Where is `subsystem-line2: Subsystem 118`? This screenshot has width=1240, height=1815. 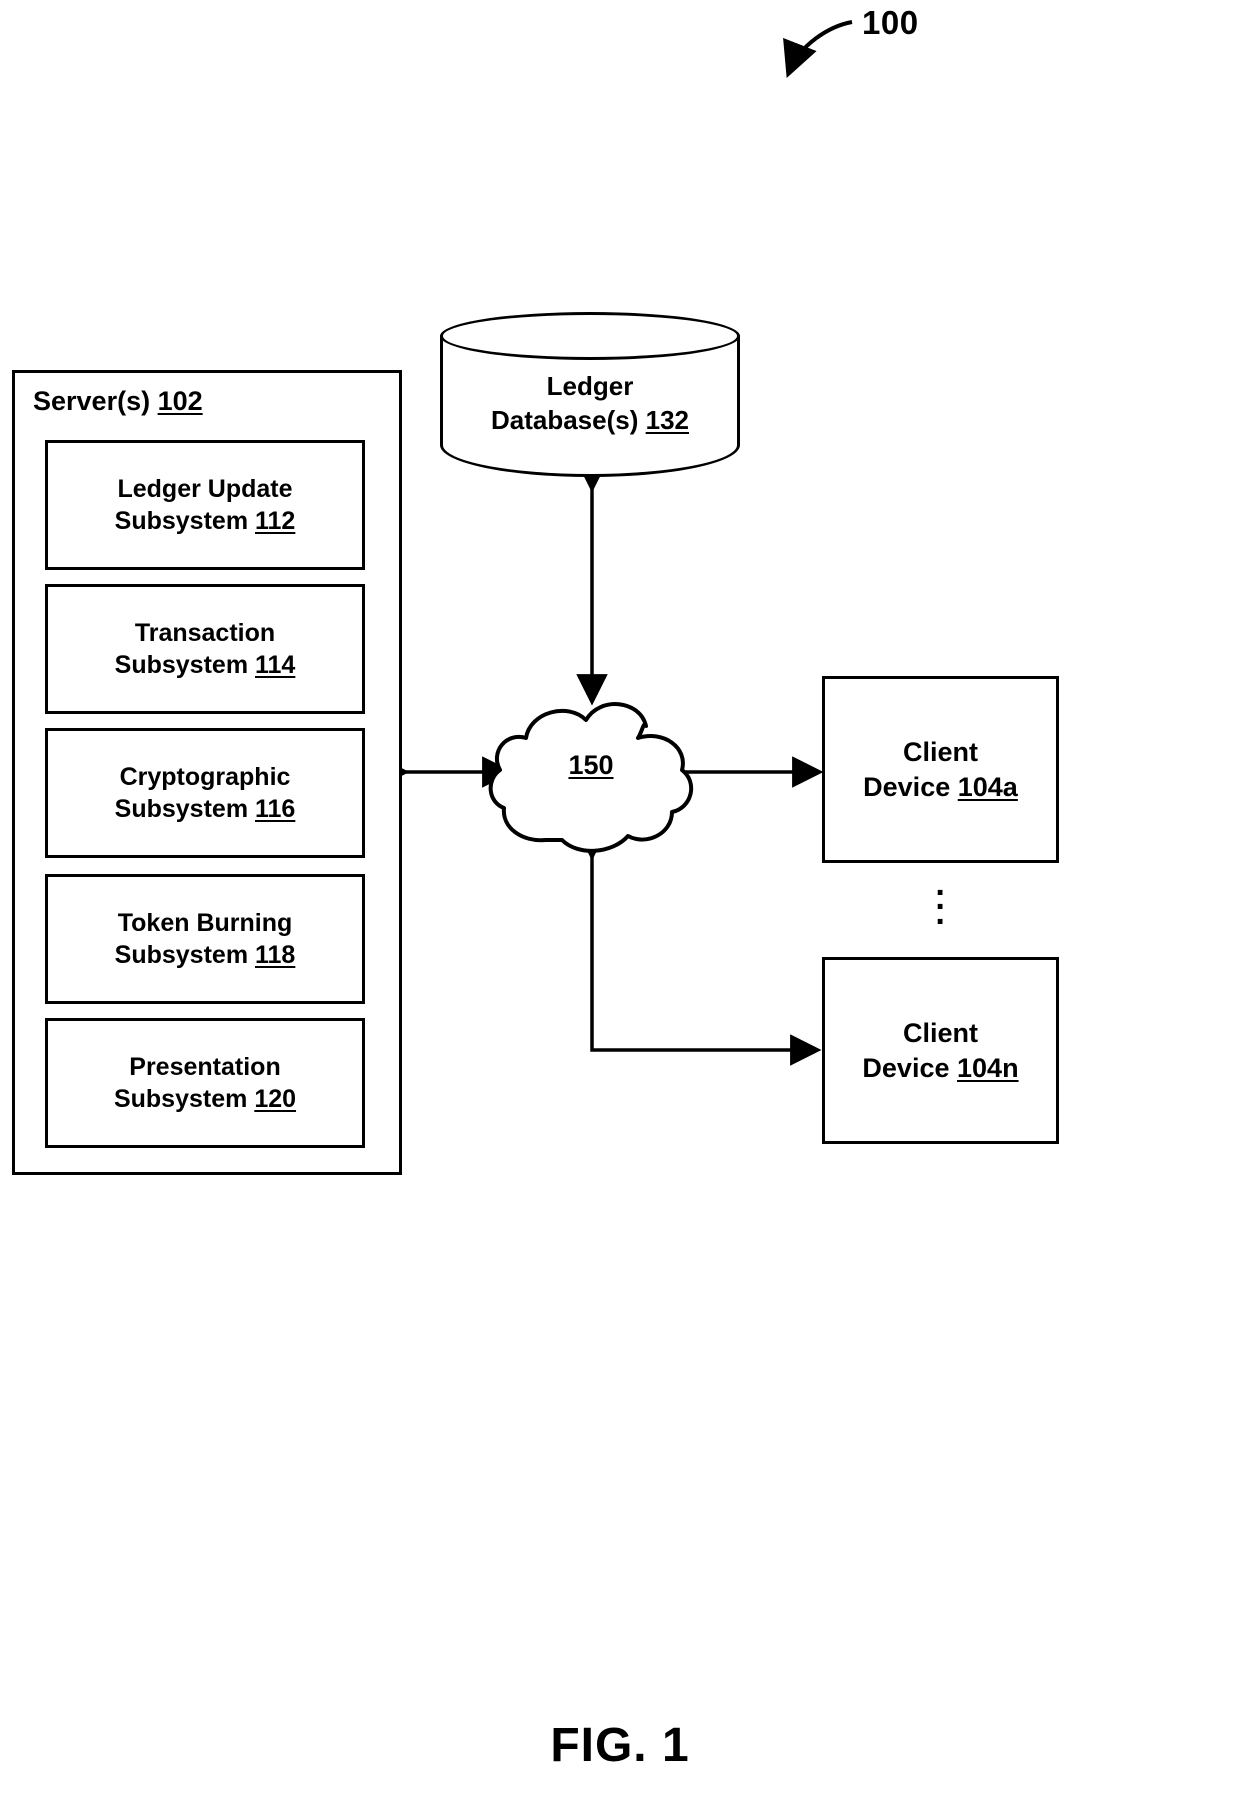
subsystem-line2: Subsystem 118 is located at coordinates (205, 955).